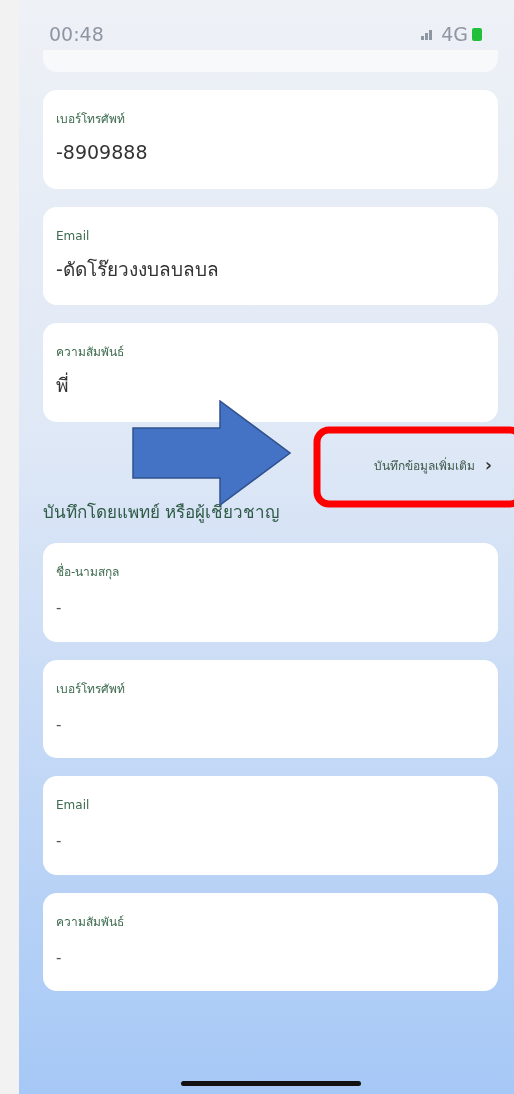  I want to click on field-value: -8909888, so click(102, 152).